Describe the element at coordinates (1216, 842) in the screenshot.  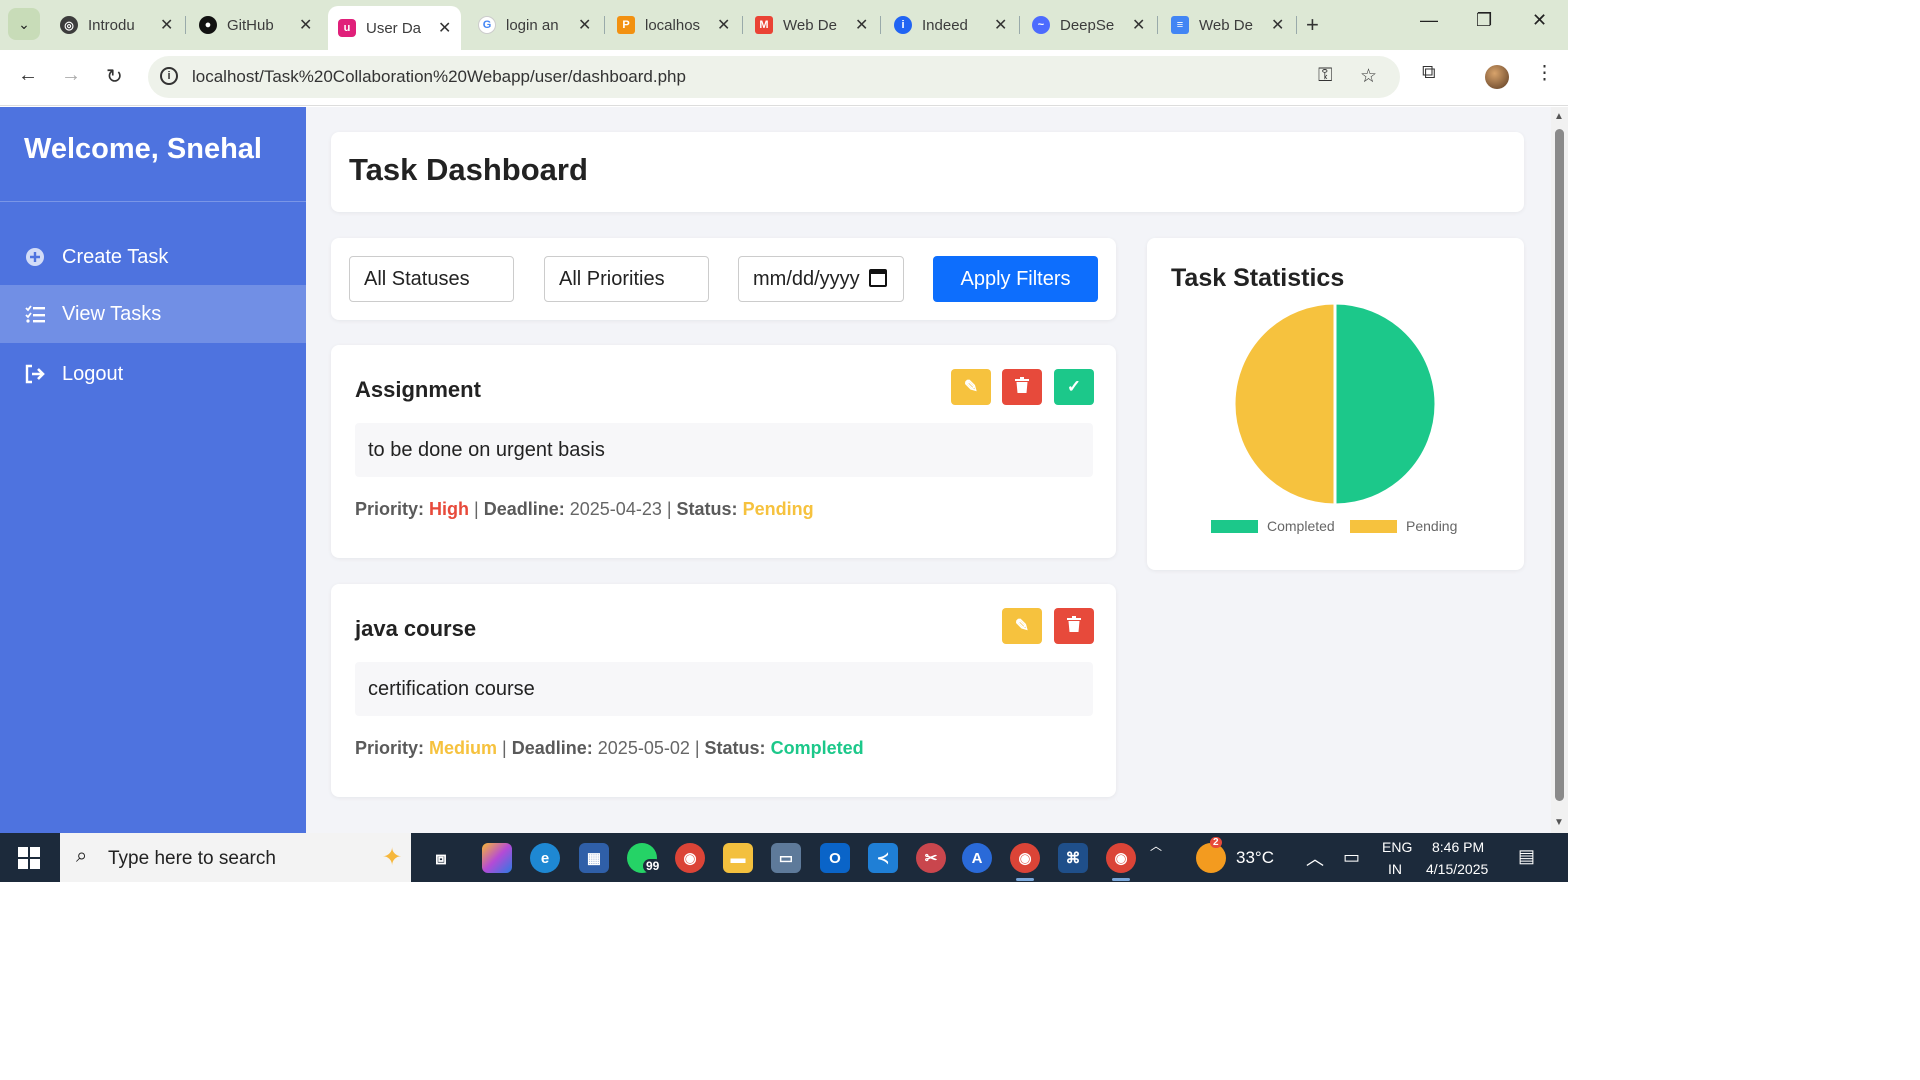
I see `weather-badge: 2` at that location.